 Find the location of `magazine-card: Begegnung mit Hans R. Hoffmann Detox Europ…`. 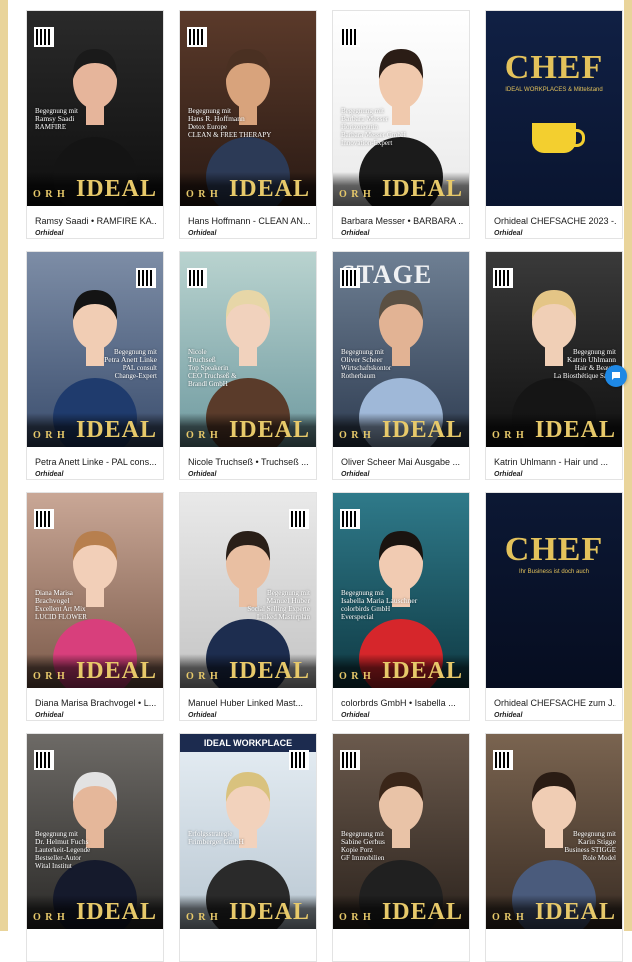

magazine-card: Begegnung mit Hans R. Hoffmann Detox Europ… is located at coordinates (248, 124).